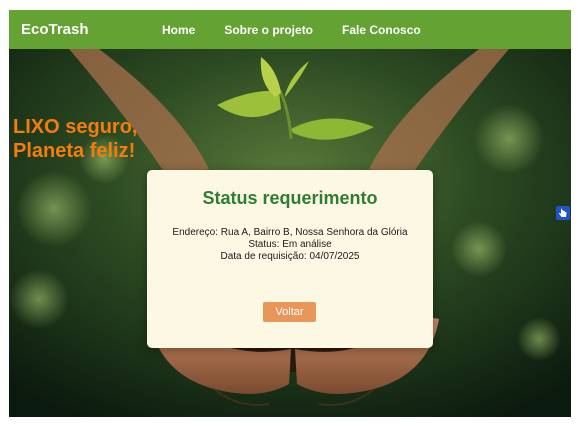 The image size is (581, 426). I want to click on hero-slogan: LIXO seguro, Planeta feliz!, so click(75, 139).